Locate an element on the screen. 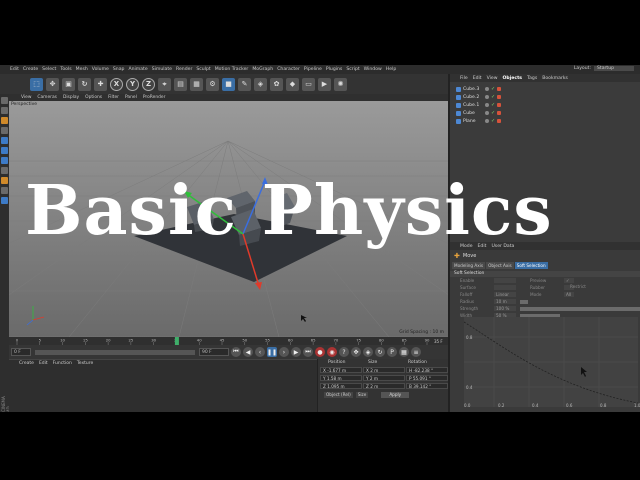  menu-select: Select is located at coordinates (49, 69).